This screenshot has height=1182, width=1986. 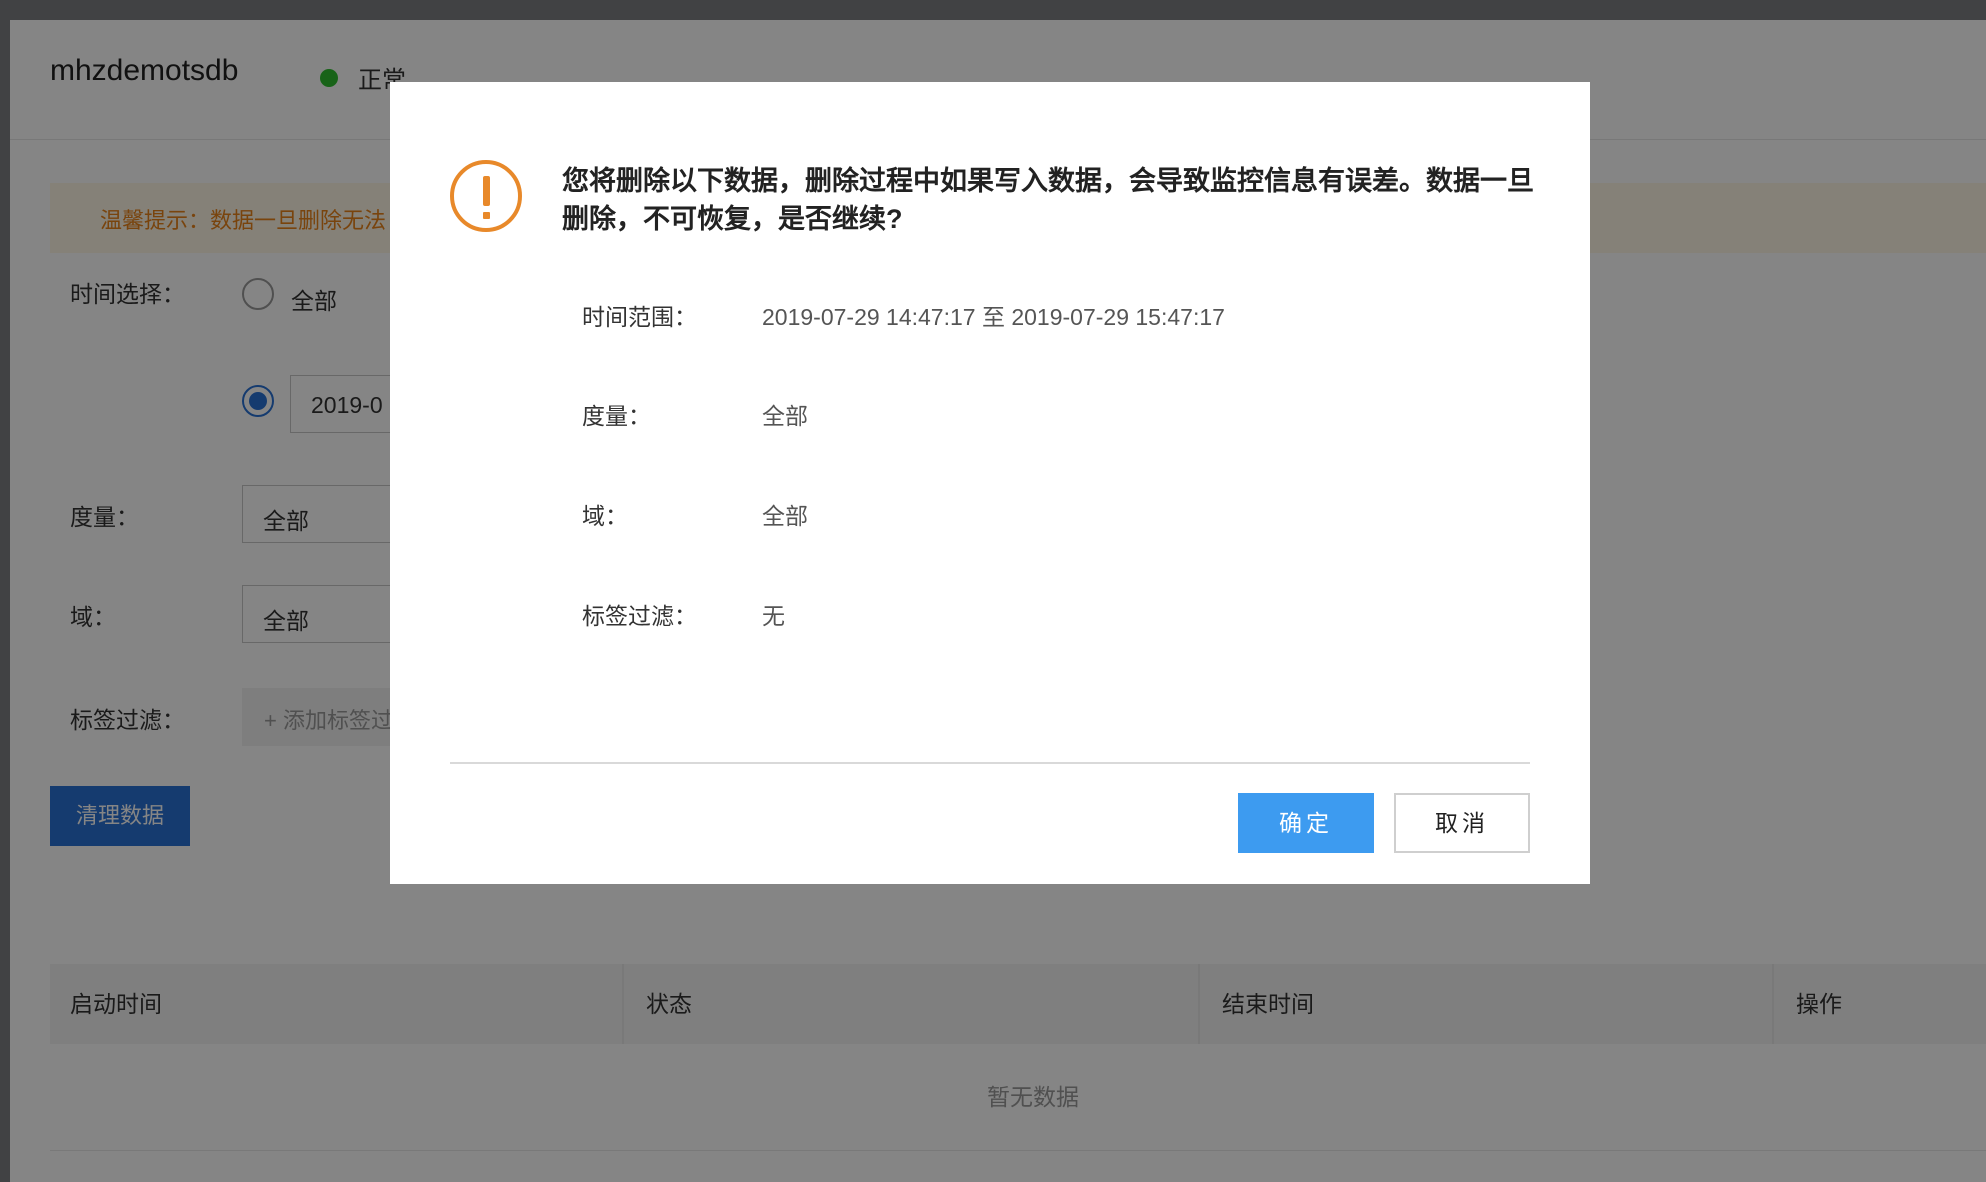 I want to click on domain-summary-value: 全部, so click(x=785, y=516).